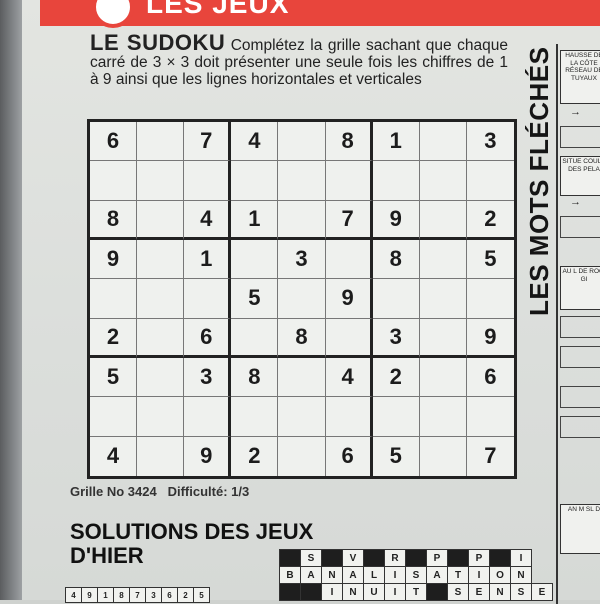  Describe the element at coordinates (159, 491) in the screenshot. I see `grid-meta: Grille No 3424 Difficulté: 1/3` at that location.